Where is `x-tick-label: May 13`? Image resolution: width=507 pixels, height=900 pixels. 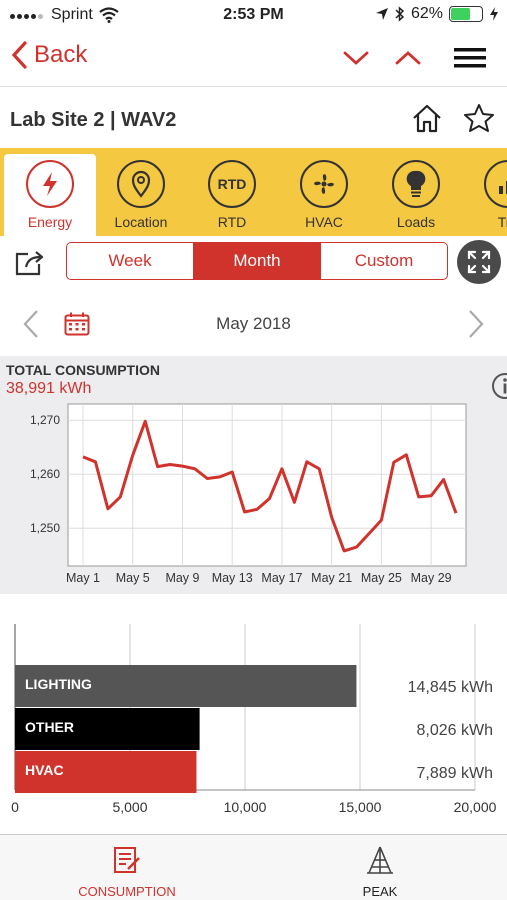 x-tick-label: May 13 is located at coordinates (232, 578).